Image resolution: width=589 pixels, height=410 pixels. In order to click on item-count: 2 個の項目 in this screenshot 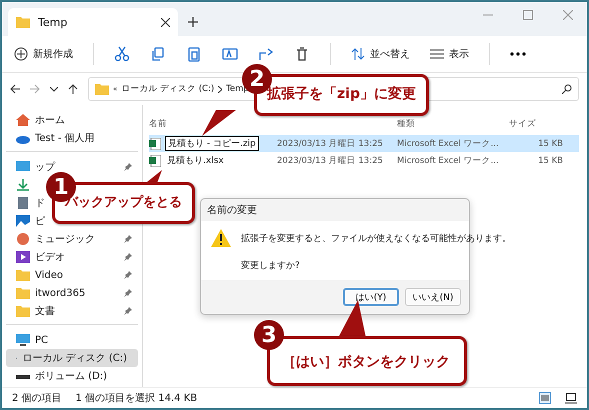, I will do `click(37, 398)`.